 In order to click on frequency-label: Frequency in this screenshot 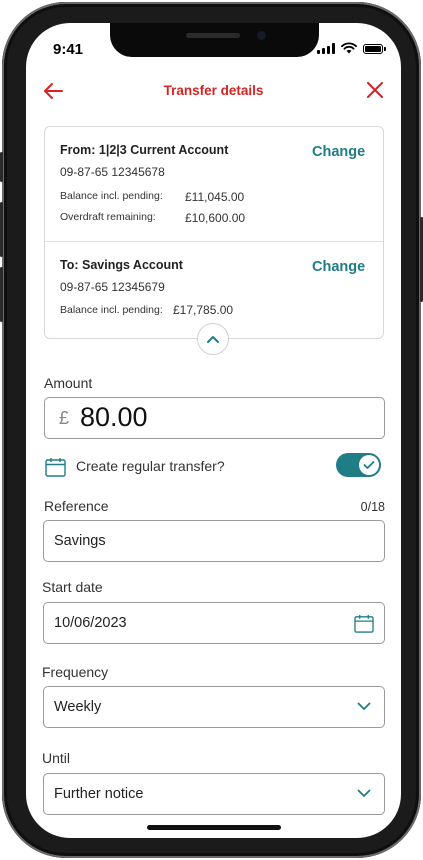, I will do `click(75, 672)`.